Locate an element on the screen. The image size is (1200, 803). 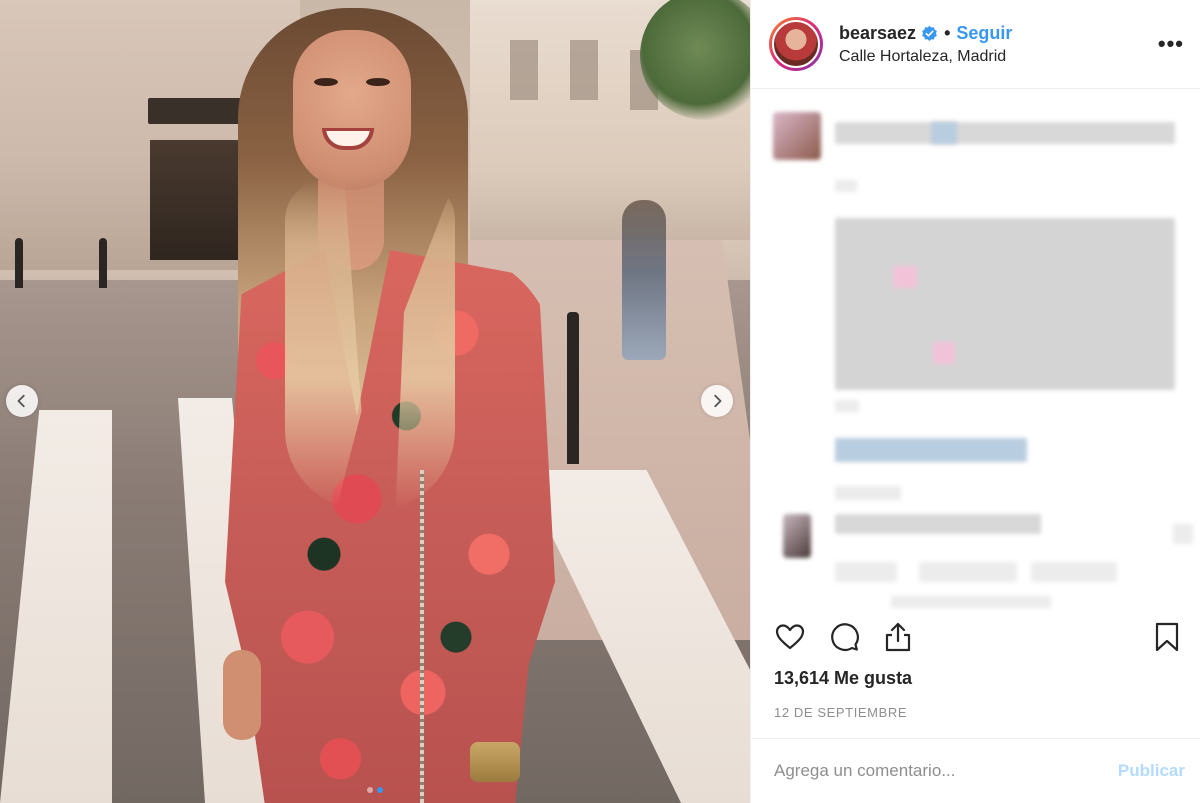
publish-button: Publicar is located at coordinates (1151, 771).